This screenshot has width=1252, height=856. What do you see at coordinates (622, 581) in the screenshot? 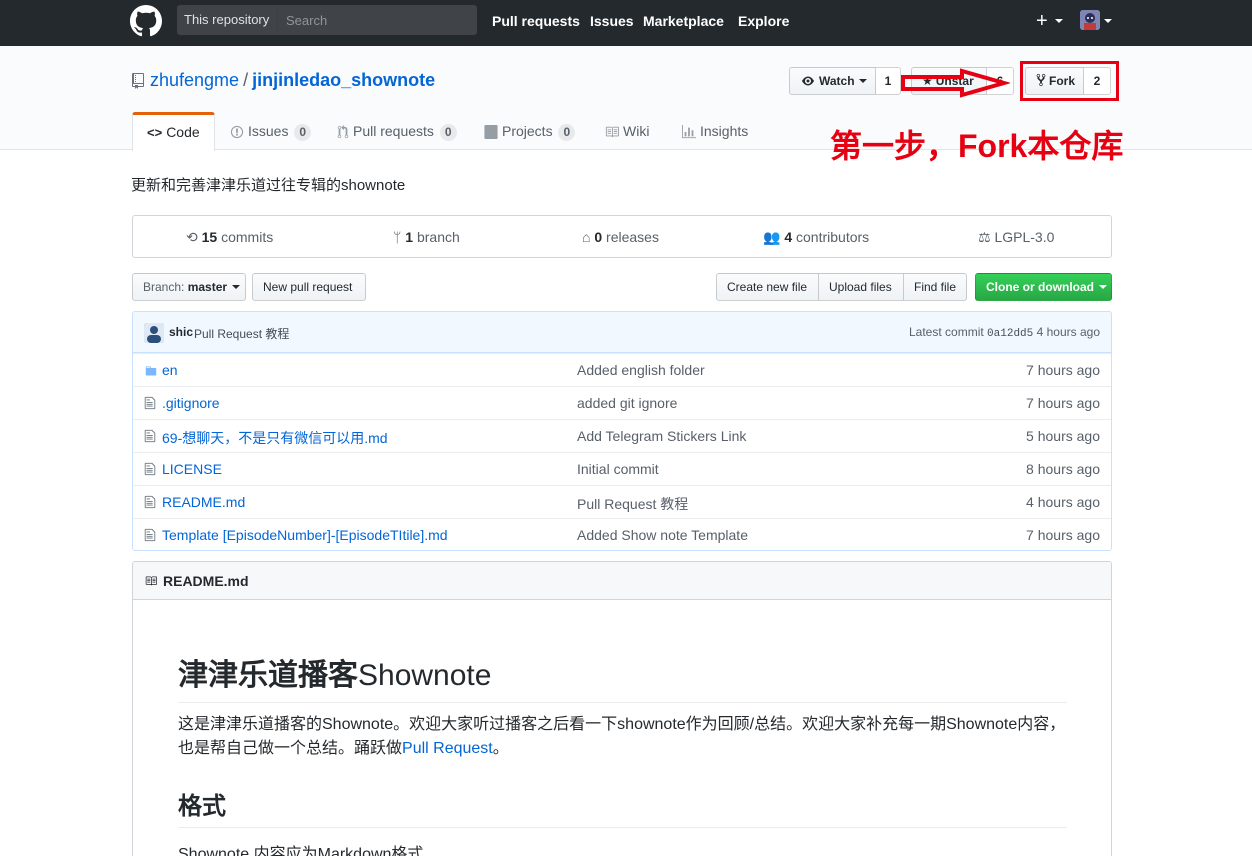
I see `readme-header: README.md` at bounding box center [622, 581].